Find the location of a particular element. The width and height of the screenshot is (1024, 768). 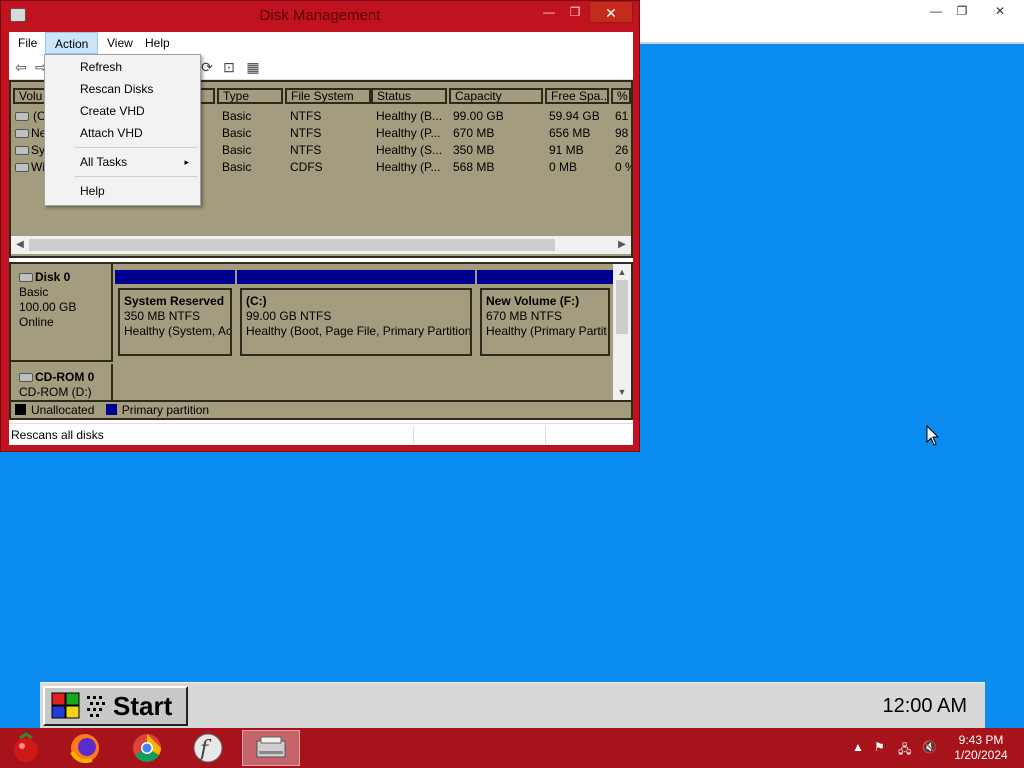

column-header-status: Status is located at coordinates (409, 96).